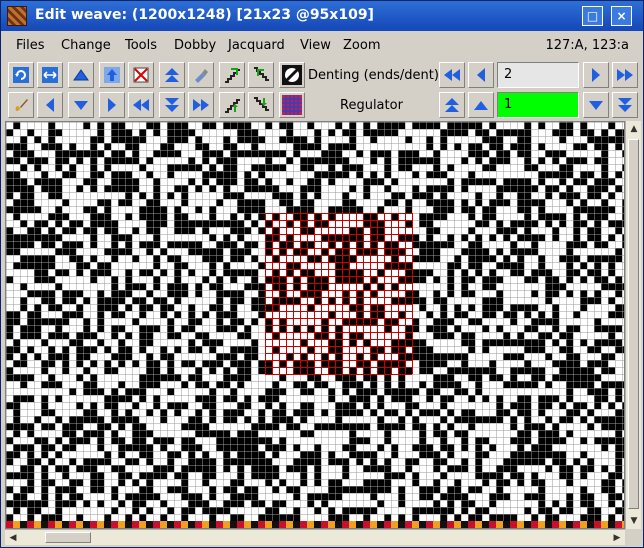 Image resolution: width=644 pixels, height=548 pixels. What do you see at coordinates (232, 75) in the screenshot?
I see `shift-diagonal-up-icon` at bounding box center [232, 75].